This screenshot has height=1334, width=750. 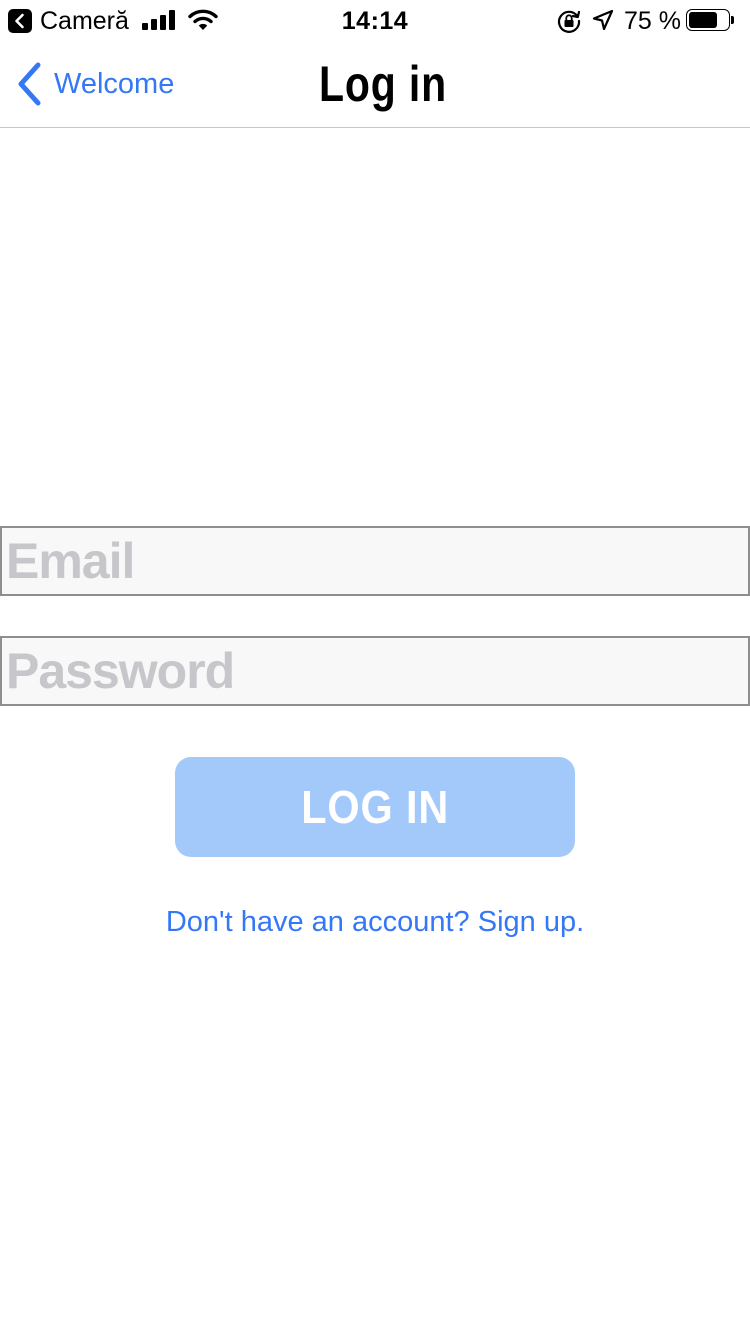 What do you see at coordinates (383, 84) in the screenshot?
I see `page-title: Log in` at bounding box center [383, 84].